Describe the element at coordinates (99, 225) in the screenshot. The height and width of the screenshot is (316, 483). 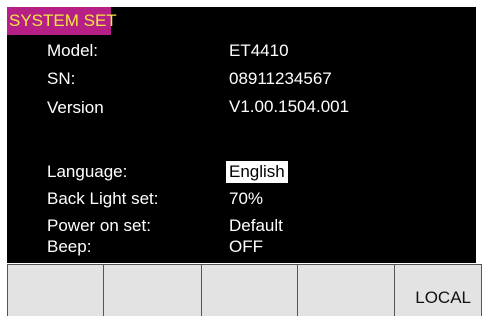
I see `poweron-label: Power on set:` at that location.